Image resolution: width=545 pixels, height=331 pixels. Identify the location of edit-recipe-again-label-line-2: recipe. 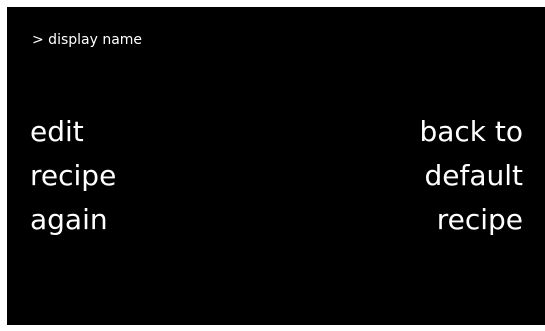
(73, 175).